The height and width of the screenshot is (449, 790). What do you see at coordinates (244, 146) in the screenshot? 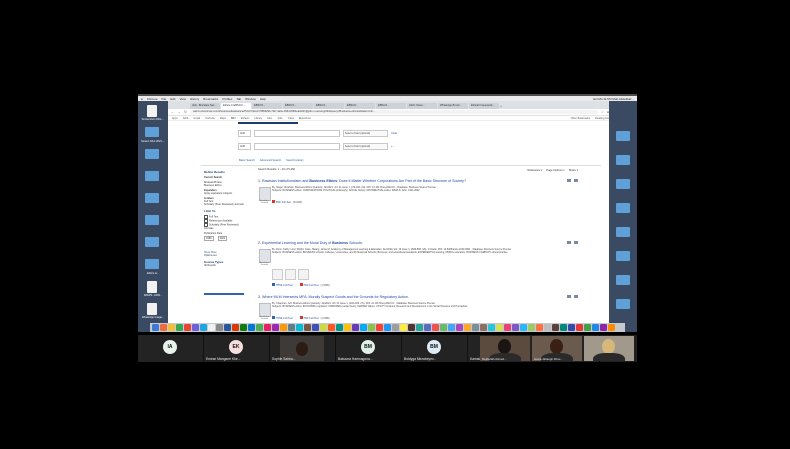
I see `boolean-operator-select: AND` at bounding box center [244, 146].